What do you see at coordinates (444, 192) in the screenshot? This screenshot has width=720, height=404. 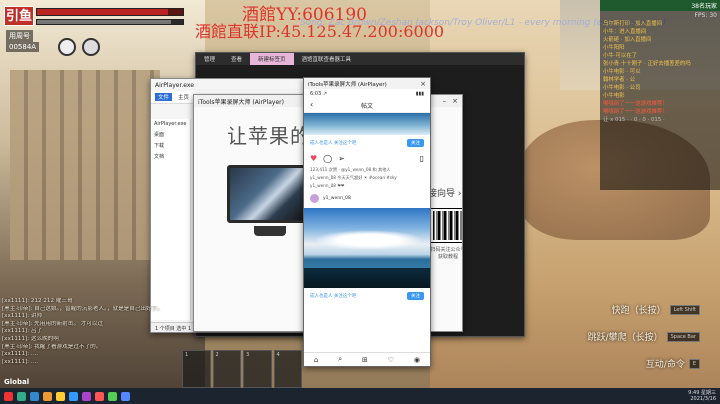 I see `connect-guide-link: 接向导 ›` at bounding box center [444, 192].